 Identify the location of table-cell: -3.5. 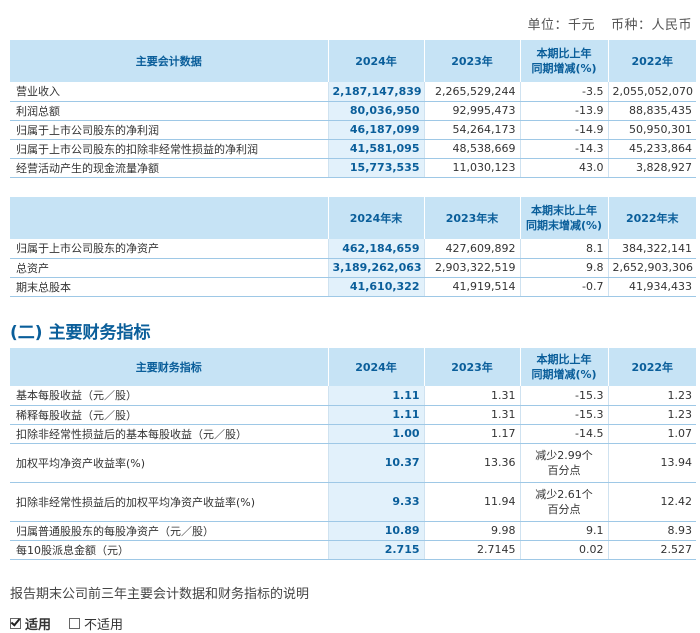
(564, 92).